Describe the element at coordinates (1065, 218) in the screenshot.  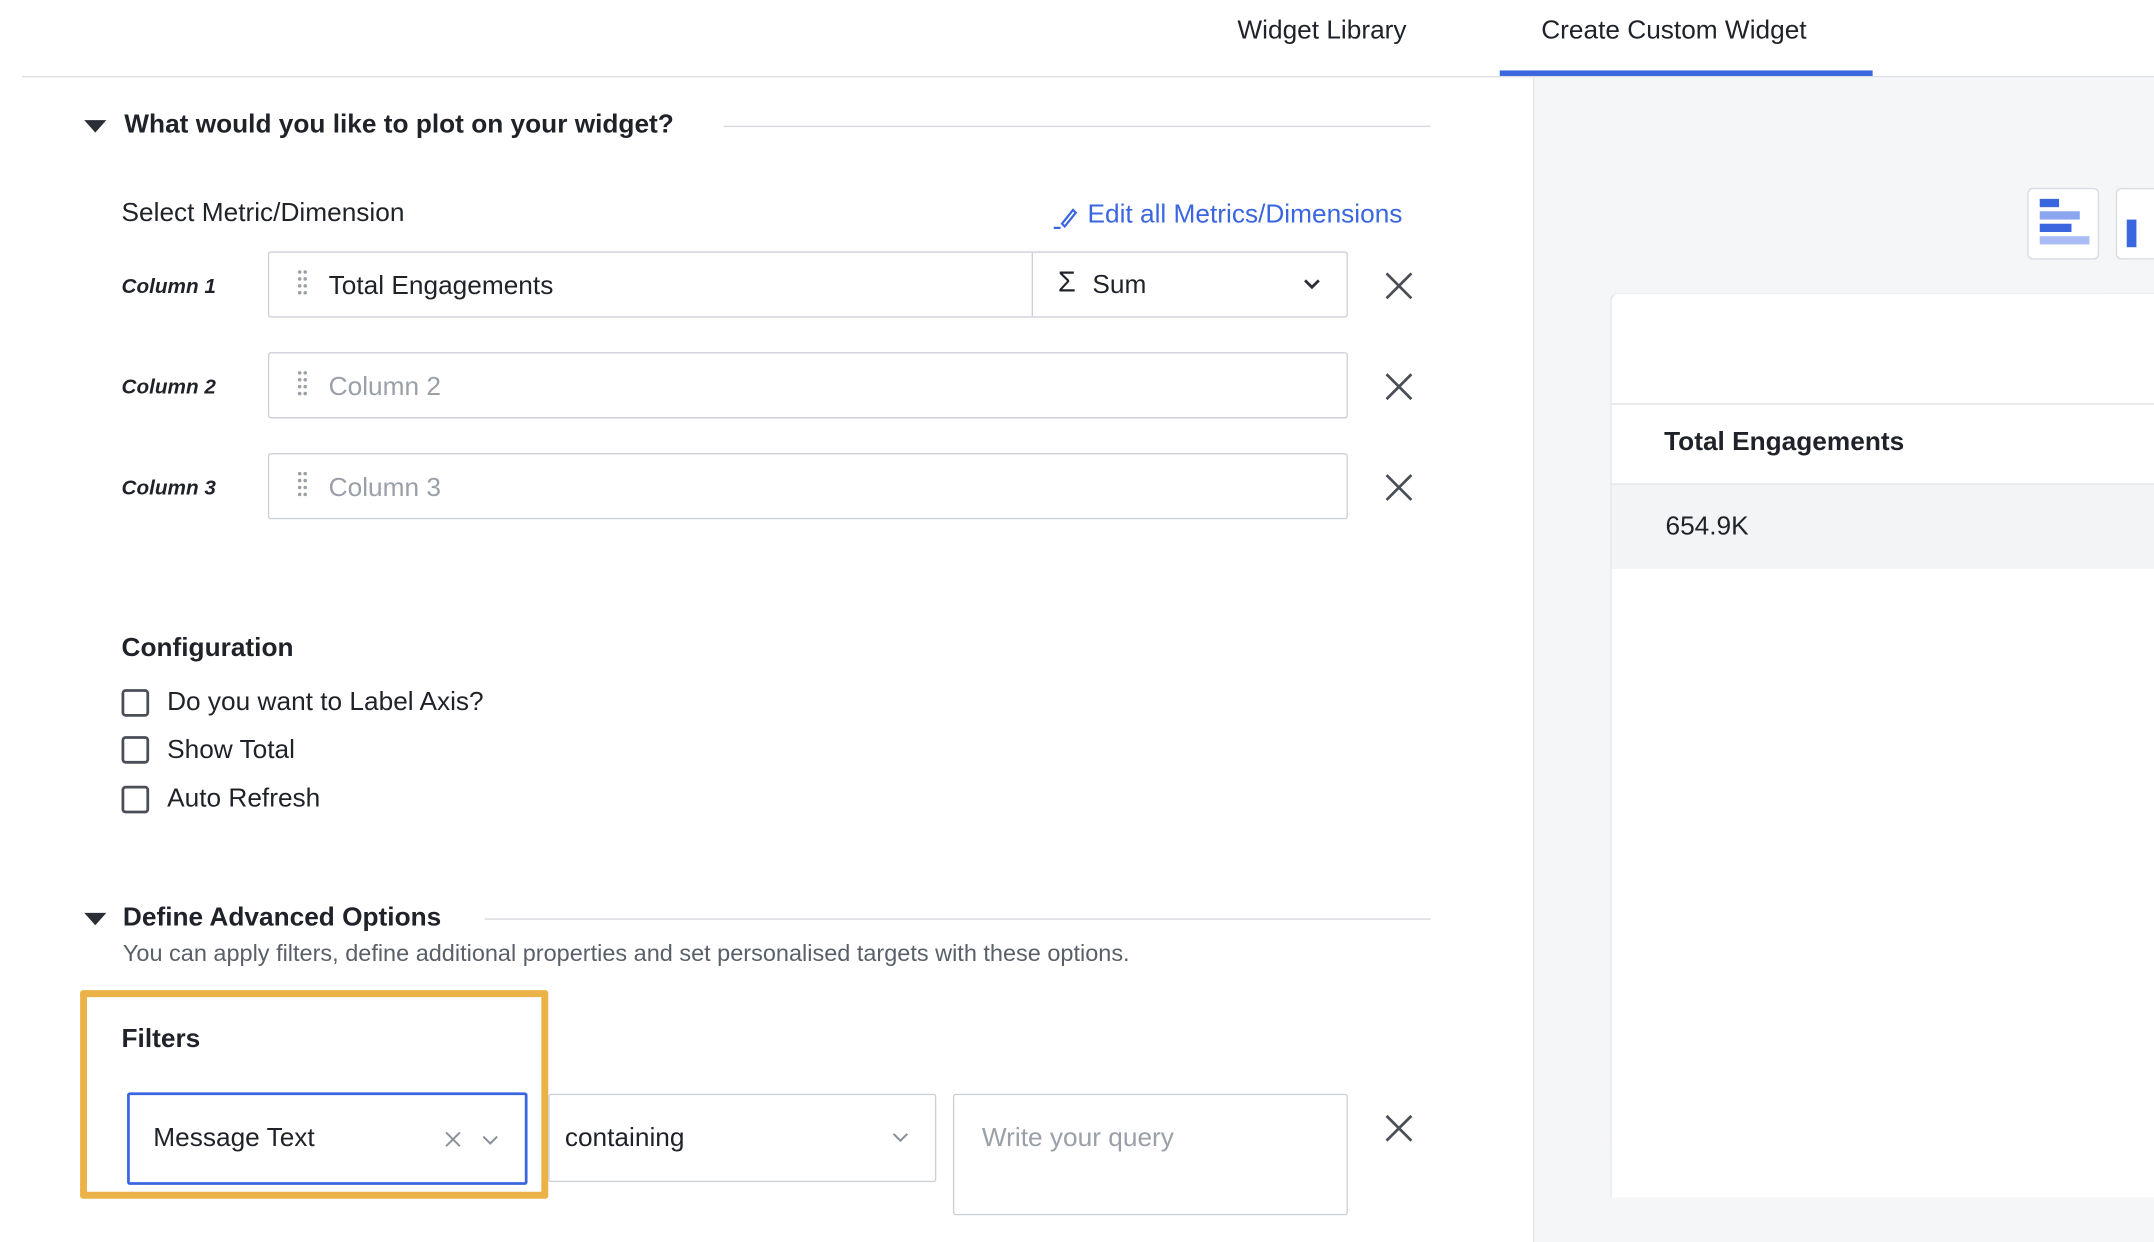
I see `pencil-icon` at that location.